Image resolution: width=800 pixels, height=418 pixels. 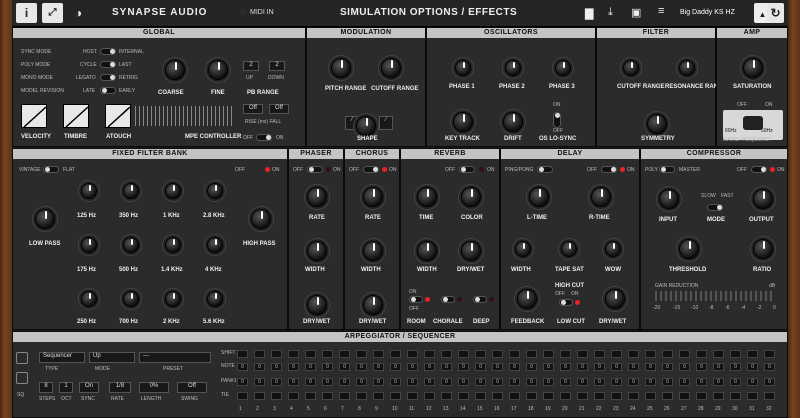 What do you see at coordinates (317, 251) in the screenshot?
I see `phaser-width-knob` at bounding box center [317, 251].